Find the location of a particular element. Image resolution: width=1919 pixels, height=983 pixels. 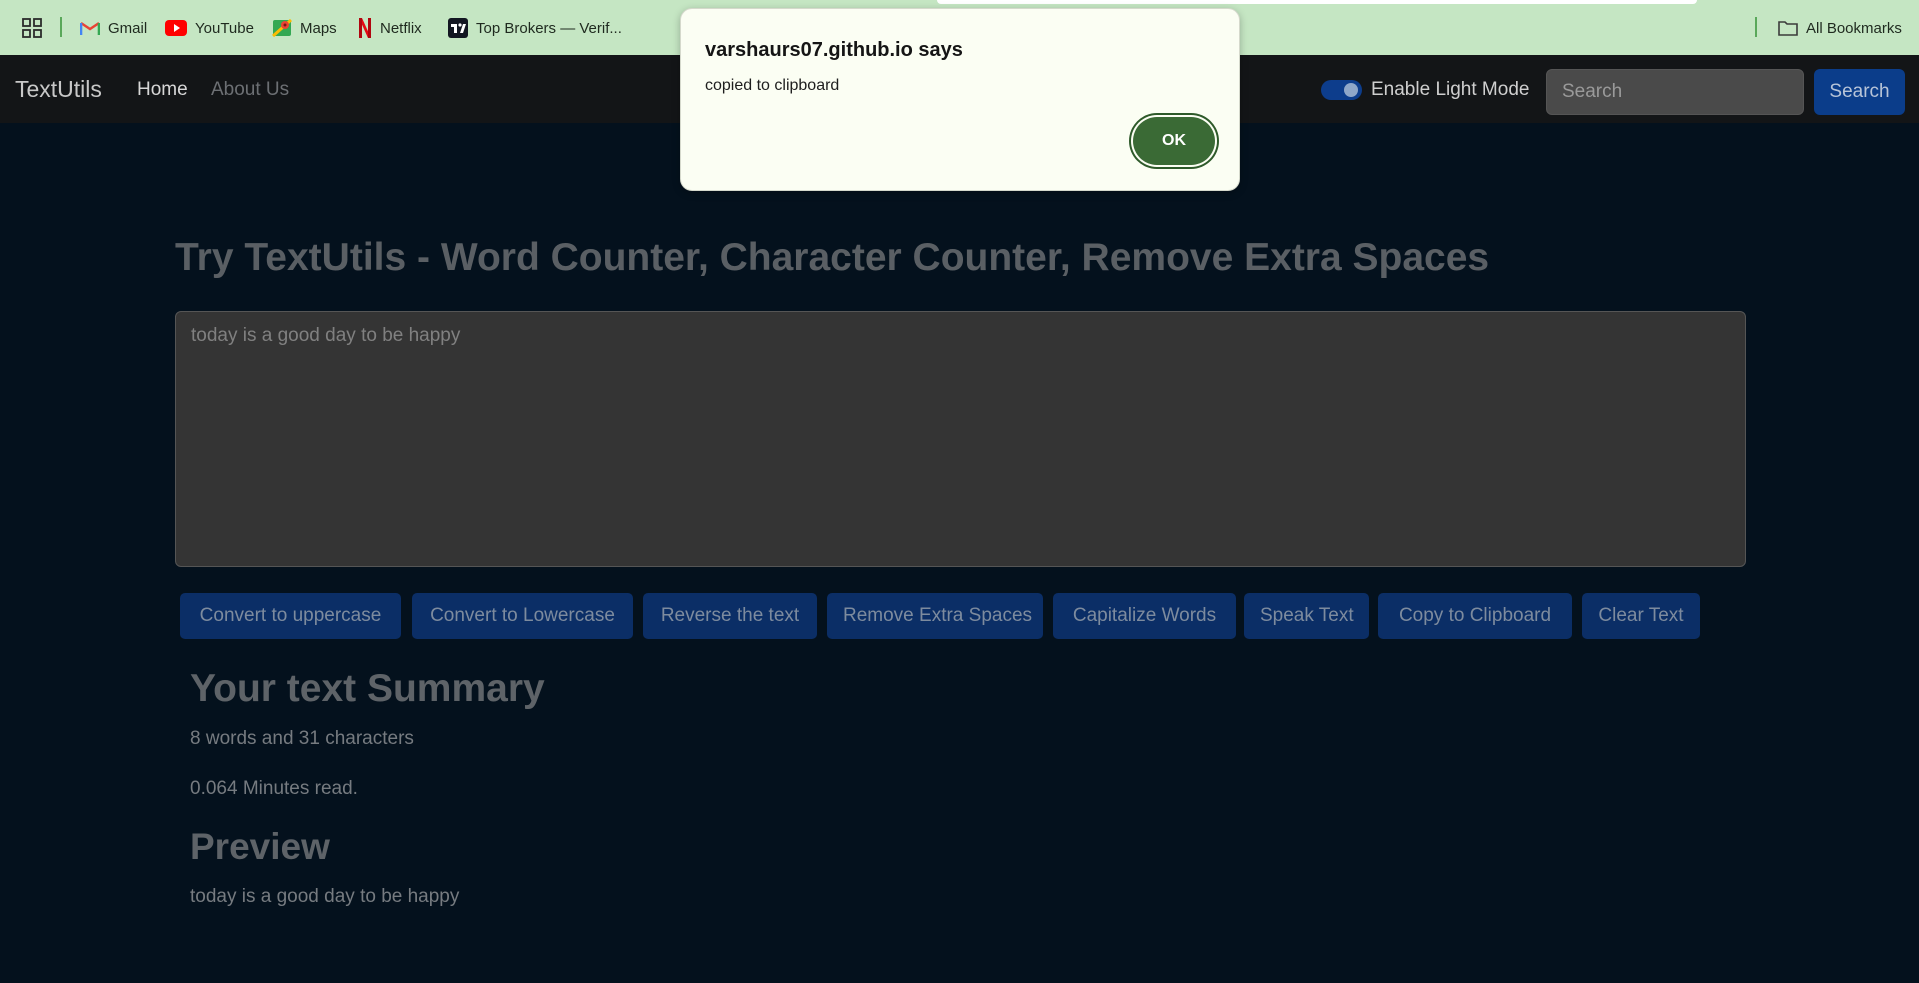

gmail-icon is located at coordinates (90, 28).